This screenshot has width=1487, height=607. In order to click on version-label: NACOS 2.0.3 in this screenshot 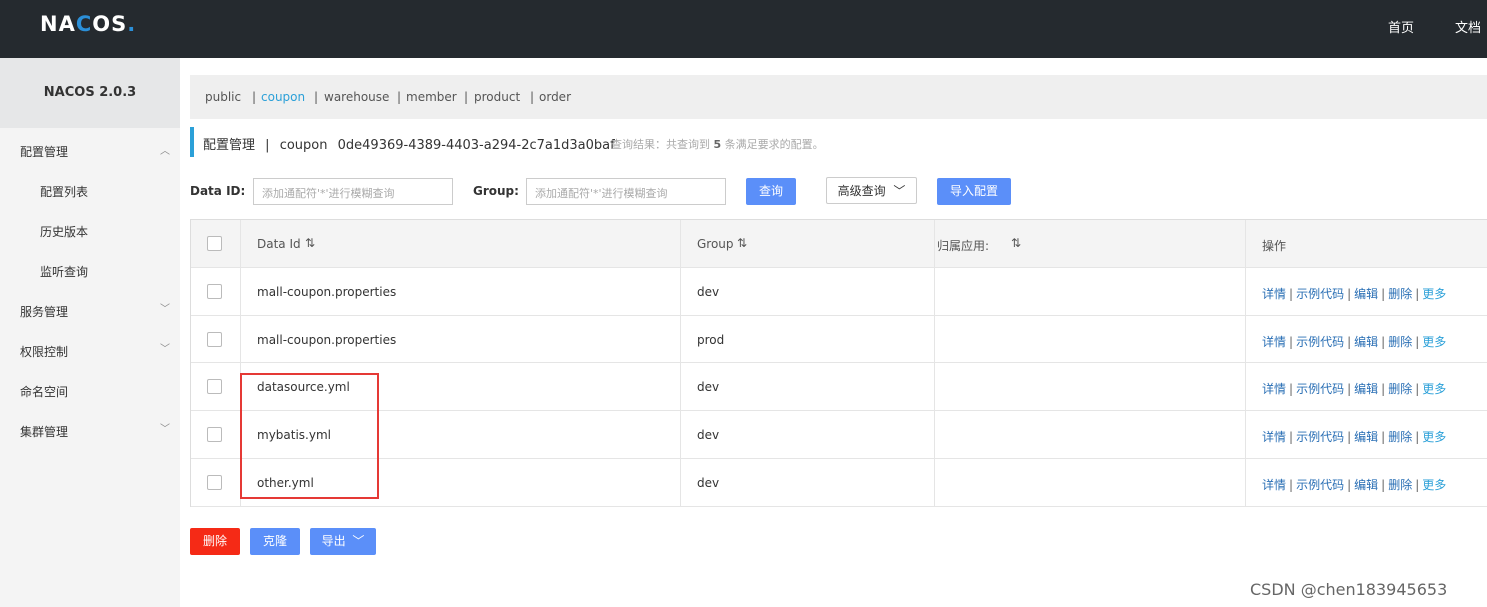, I will do `click(90, 93)`.